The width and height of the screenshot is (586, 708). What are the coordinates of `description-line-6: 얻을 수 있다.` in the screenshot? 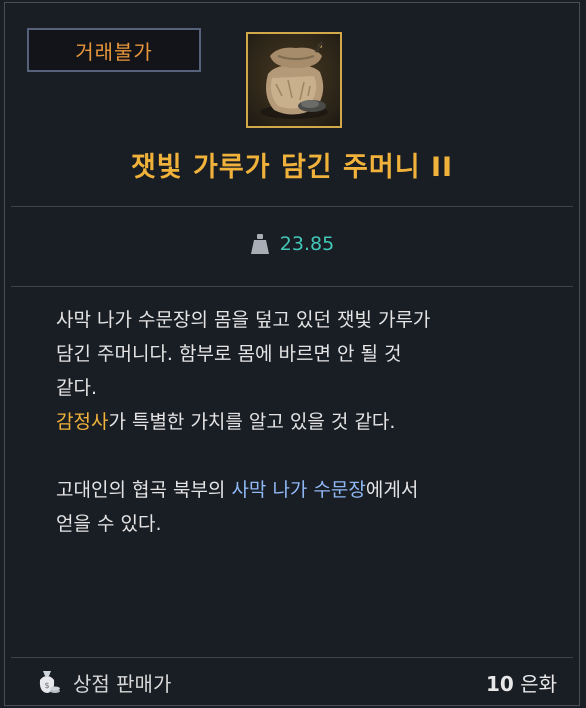 It's located at (109, 524).